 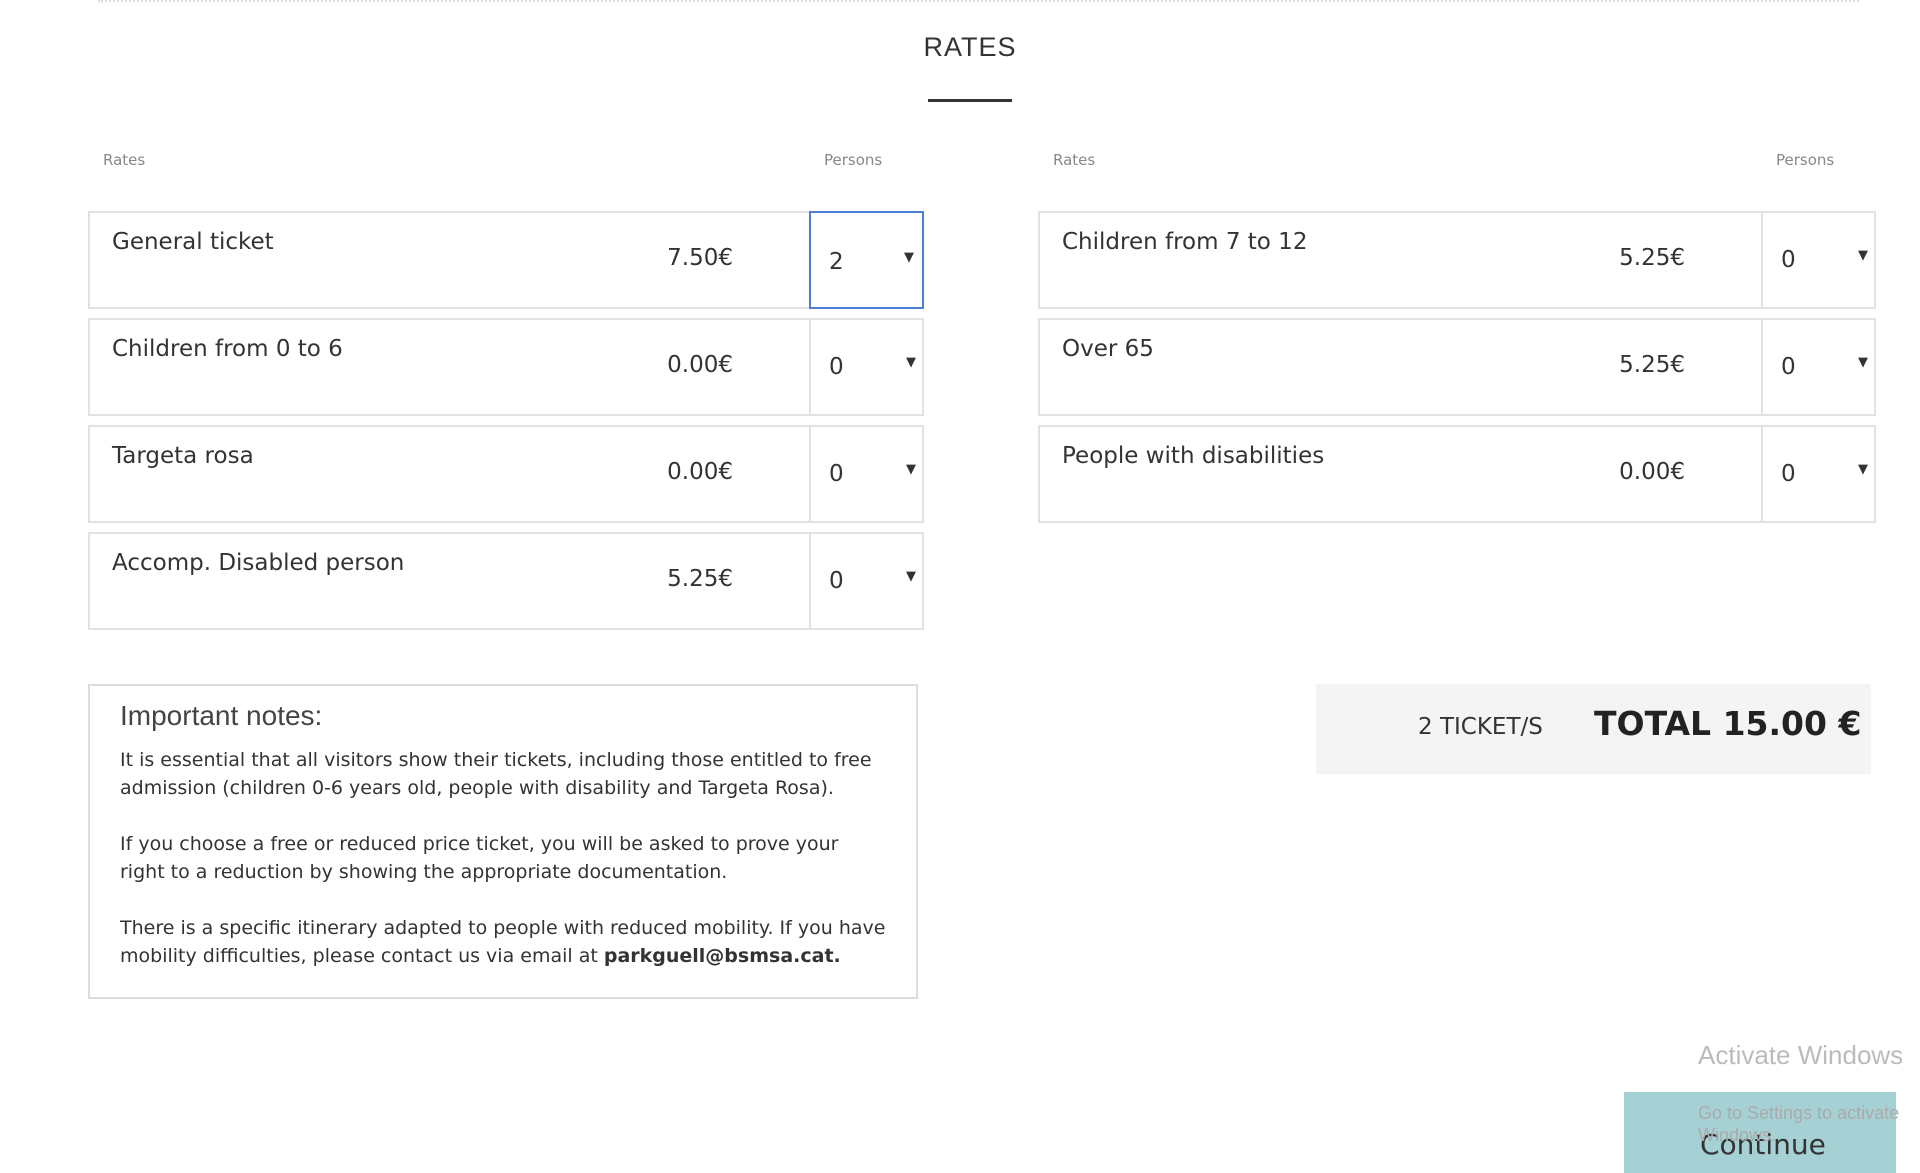 I want to click on left-header-persons: Persons, so click(x=853, y=160).